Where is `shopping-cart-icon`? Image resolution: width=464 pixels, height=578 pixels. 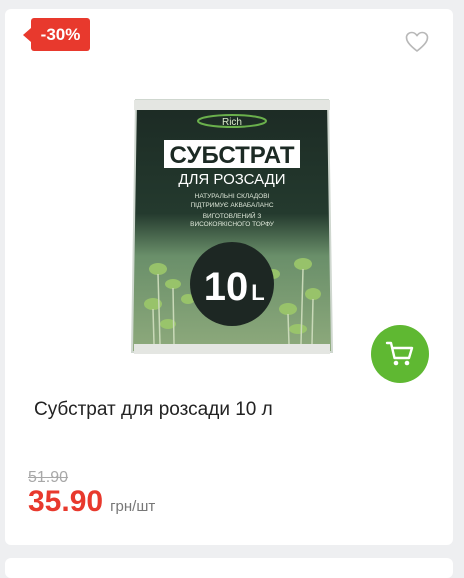 shopping-cart-icon is located at coordinates (399, 353).